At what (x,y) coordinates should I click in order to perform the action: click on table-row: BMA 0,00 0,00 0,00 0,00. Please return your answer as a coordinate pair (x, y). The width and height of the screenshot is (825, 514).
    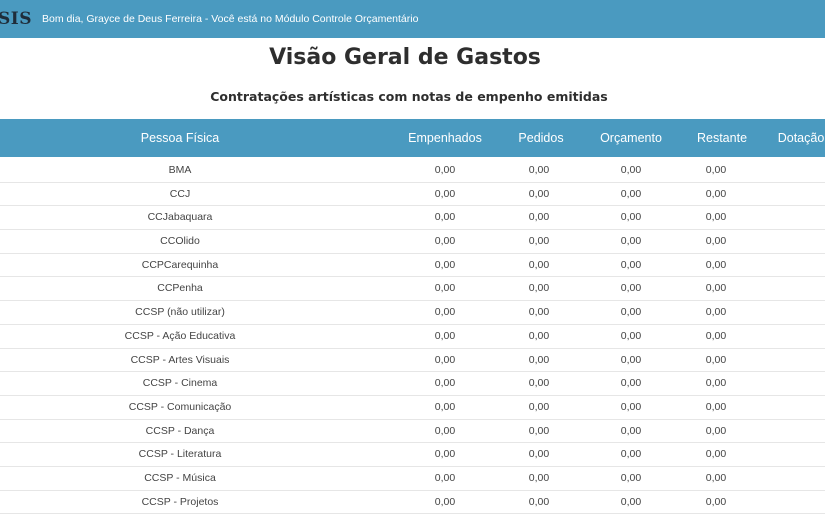
    Looking at the image, I should click on (412, 171).